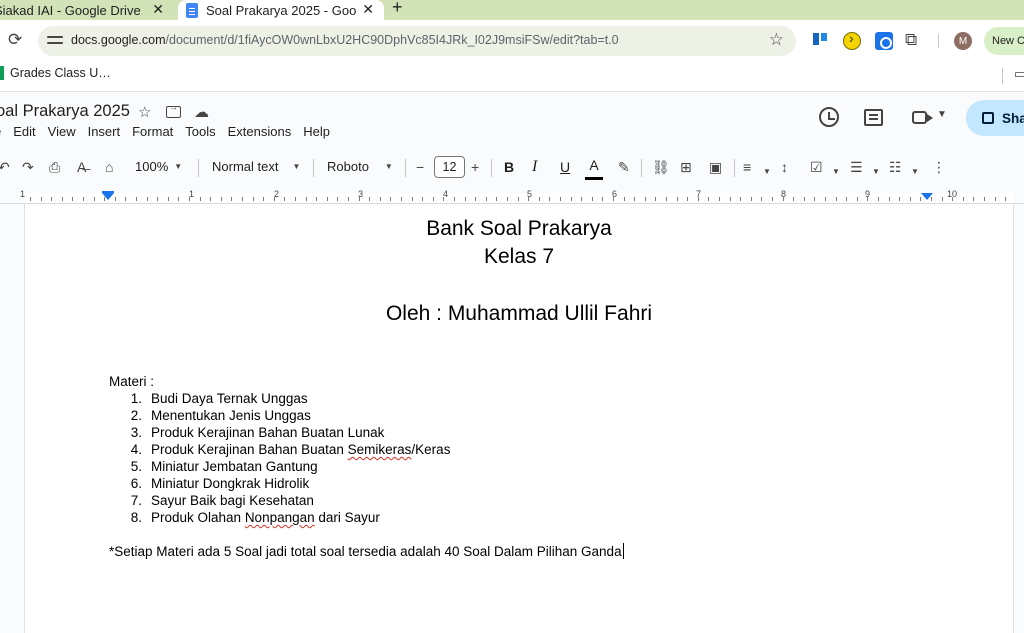  What do you see at coordinates (144, 112) in the screenshot?
I see `star-icon: ☆` at bounding box center [144, 112].